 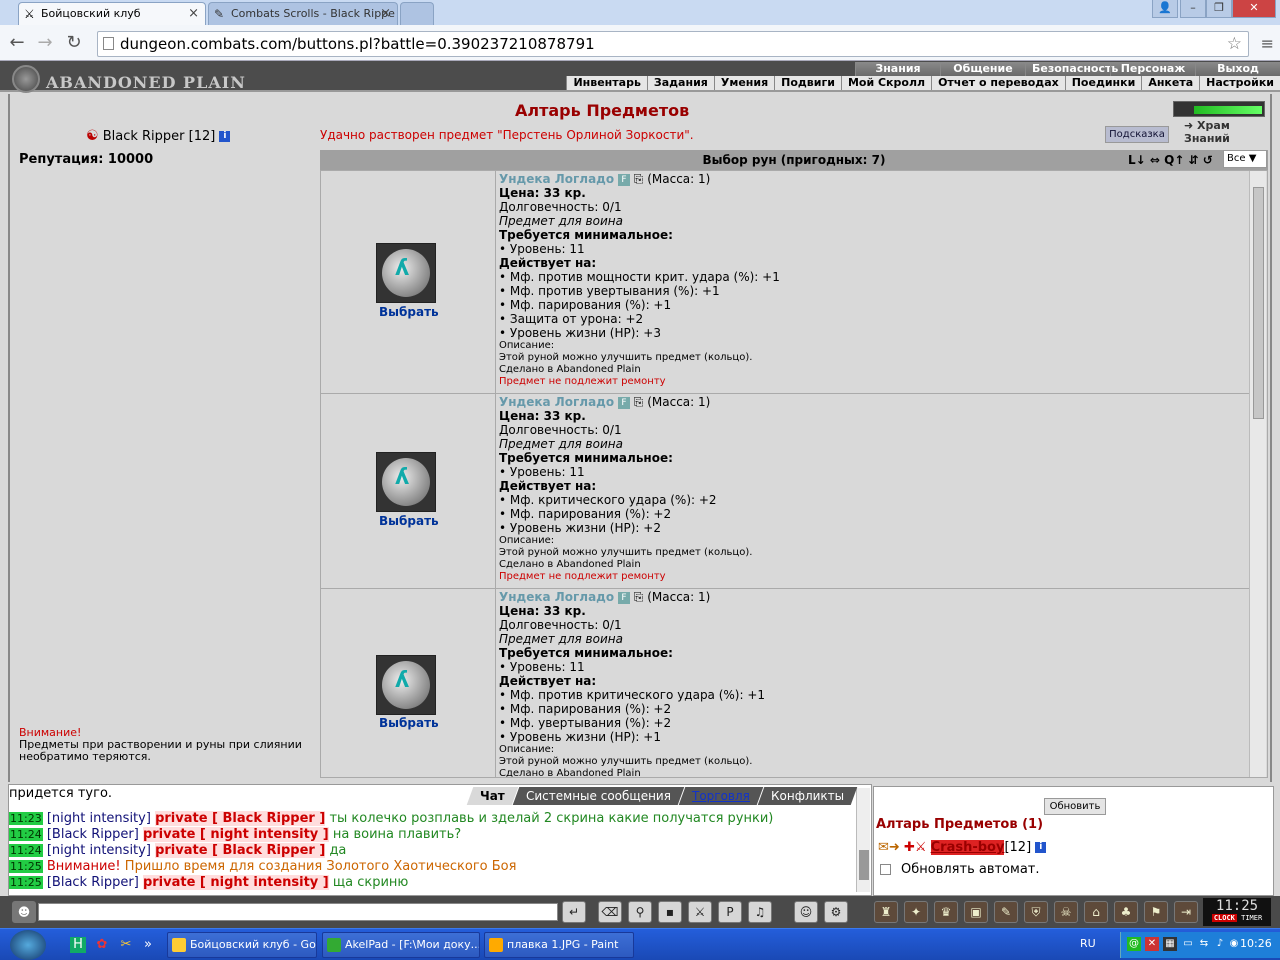 I want to click on clan-icon: ☠, so click(x=1066, y=912).